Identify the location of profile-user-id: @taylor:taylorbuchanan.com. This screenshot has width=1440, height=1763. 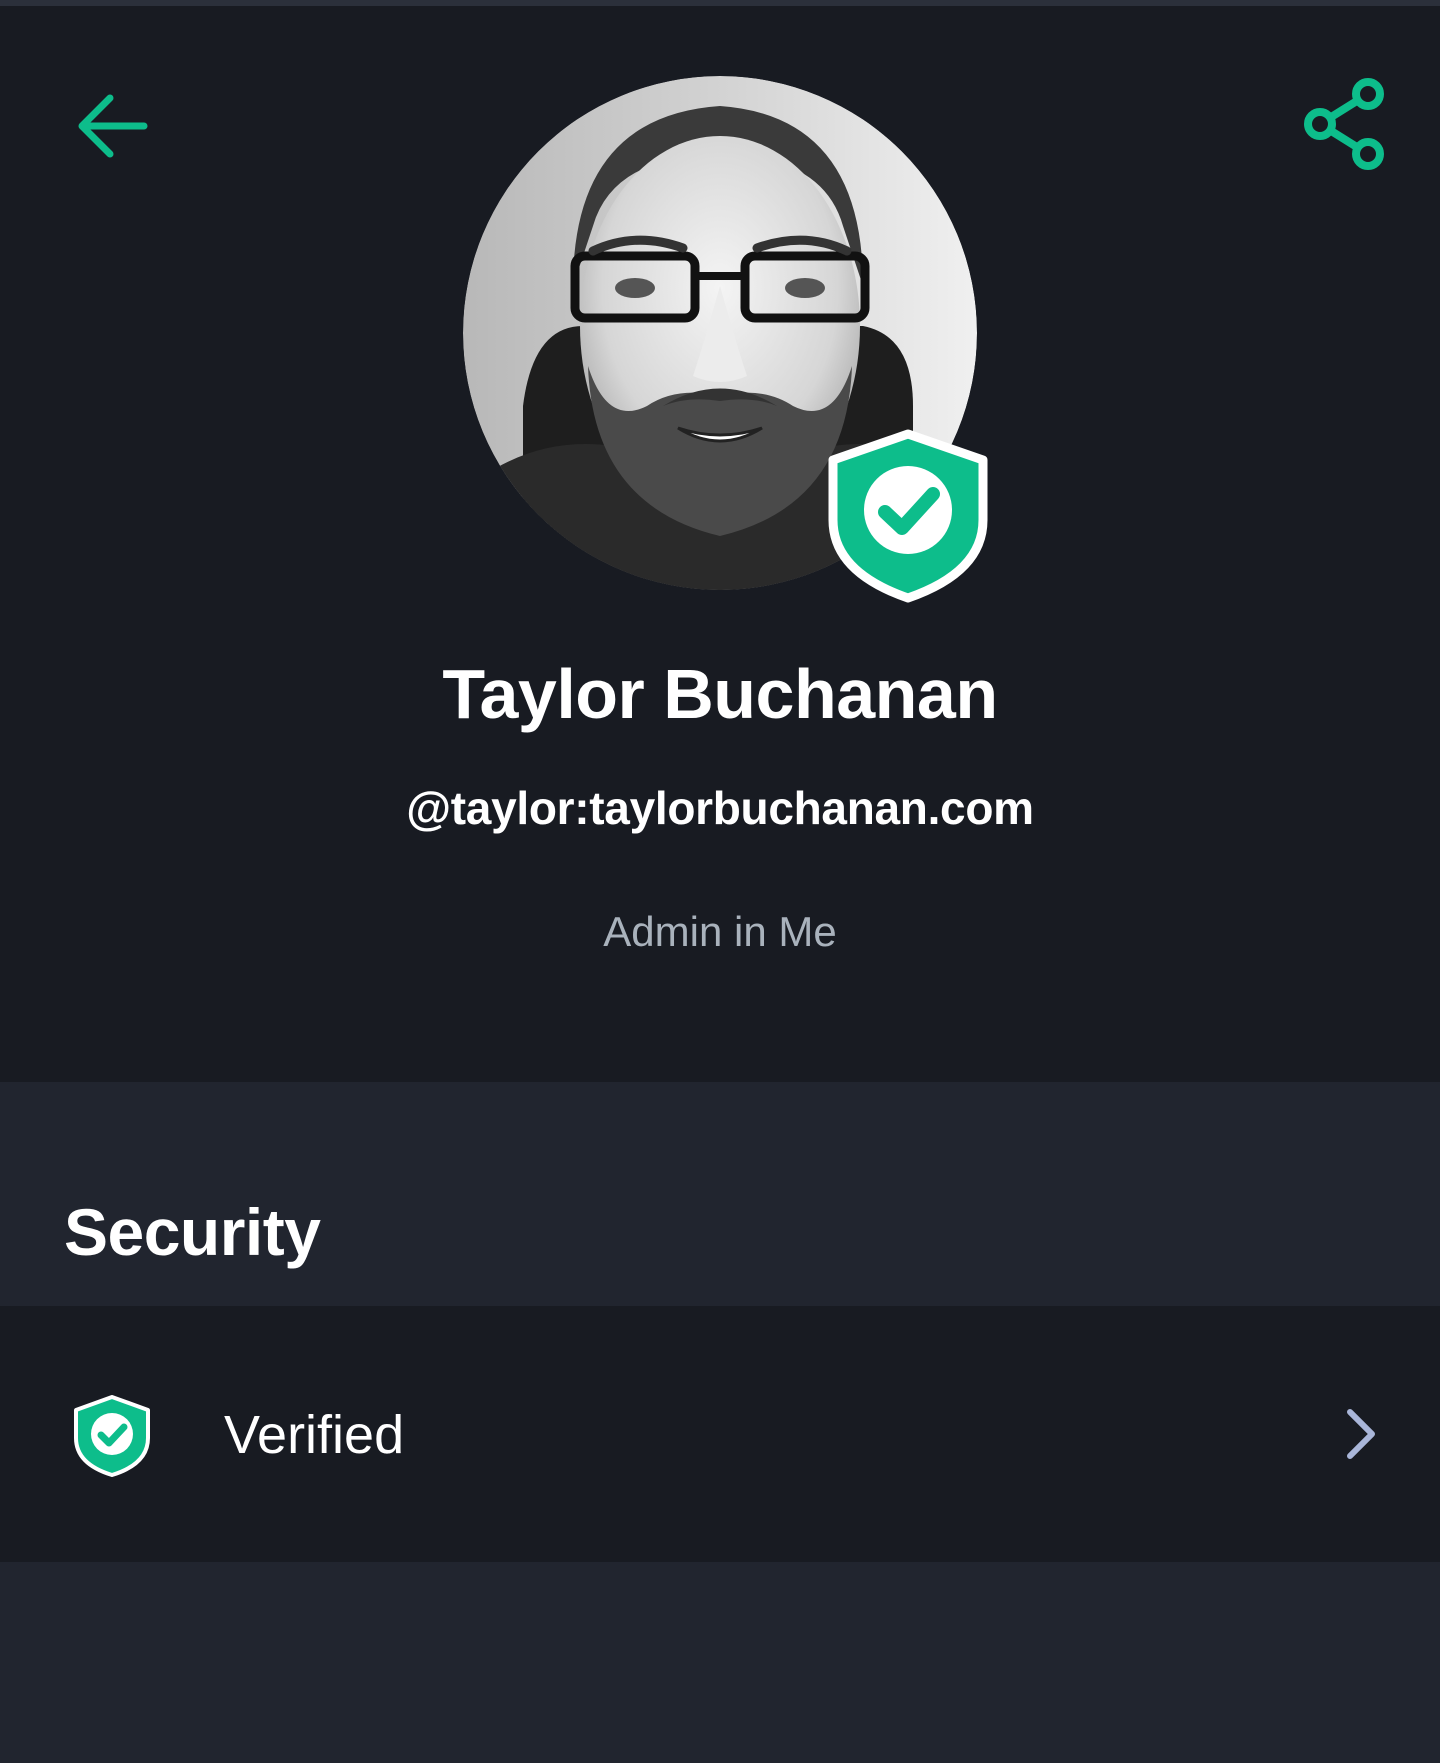
(720, 808).